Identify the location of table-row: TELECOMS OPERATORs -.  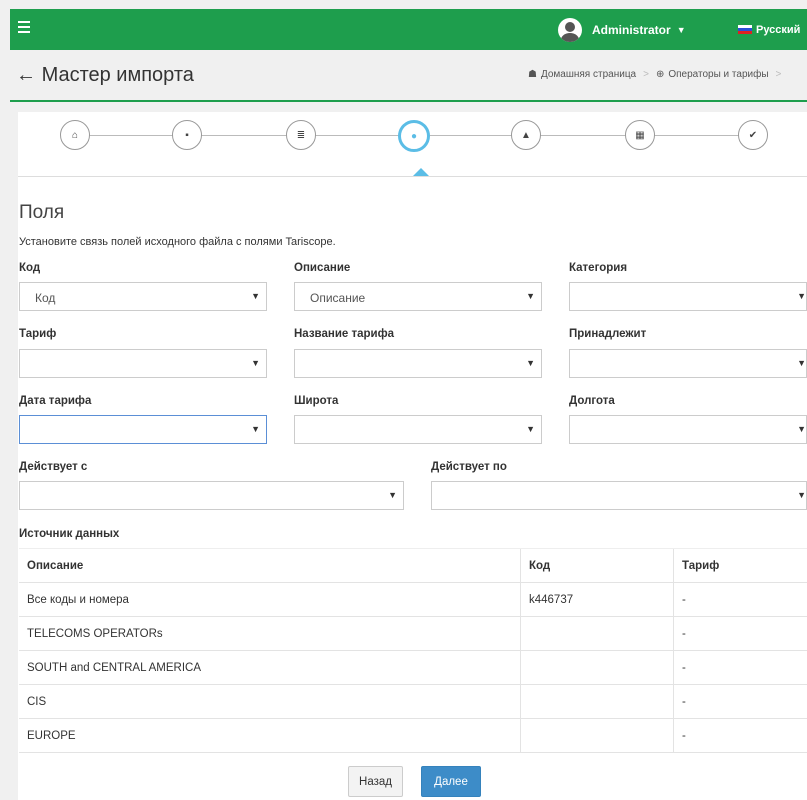
(413, 633).